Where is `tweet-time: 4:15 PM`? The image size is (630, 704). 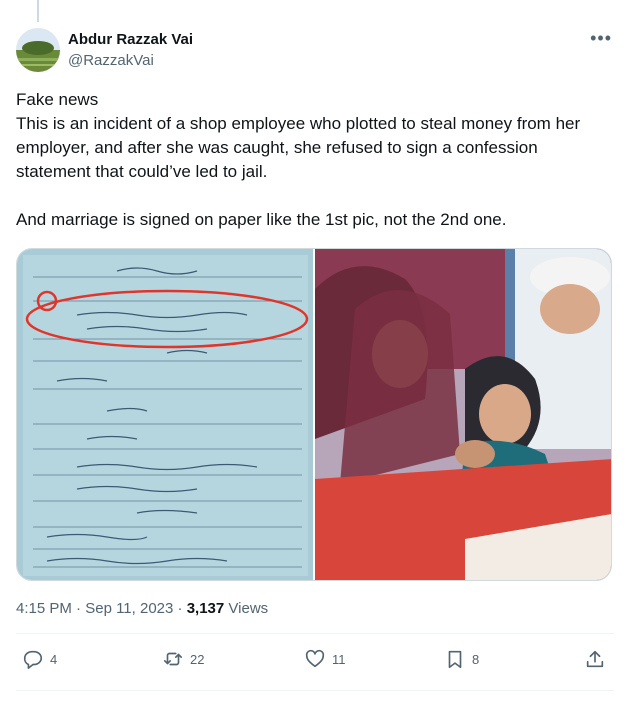
tweet-time: 4:15 PM is located at coordinates (44, 608).